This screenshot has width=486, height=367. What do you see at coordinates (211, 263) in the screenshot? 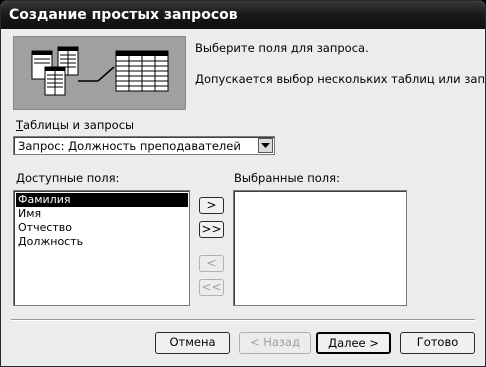
I see `remove-field-button: <` at bounding box center [211, 263].